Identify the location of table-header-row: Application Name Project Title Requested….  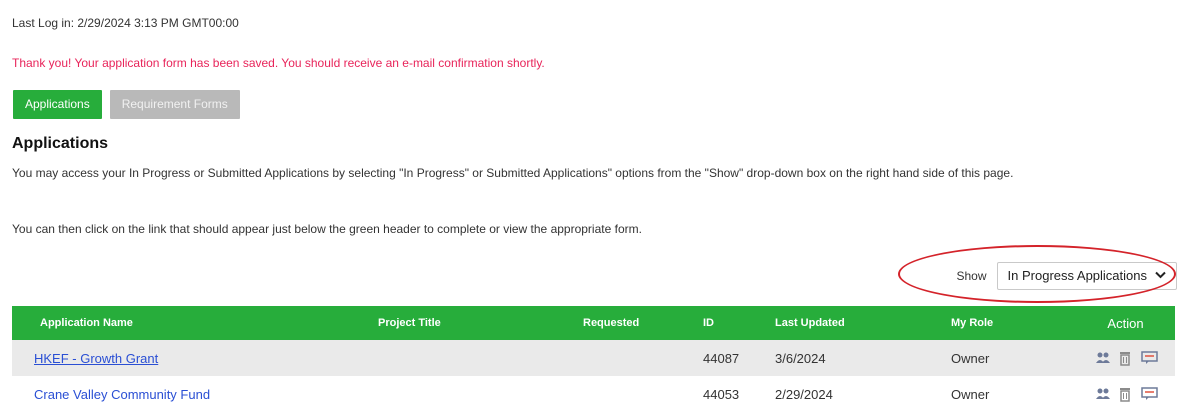
(593, 323).